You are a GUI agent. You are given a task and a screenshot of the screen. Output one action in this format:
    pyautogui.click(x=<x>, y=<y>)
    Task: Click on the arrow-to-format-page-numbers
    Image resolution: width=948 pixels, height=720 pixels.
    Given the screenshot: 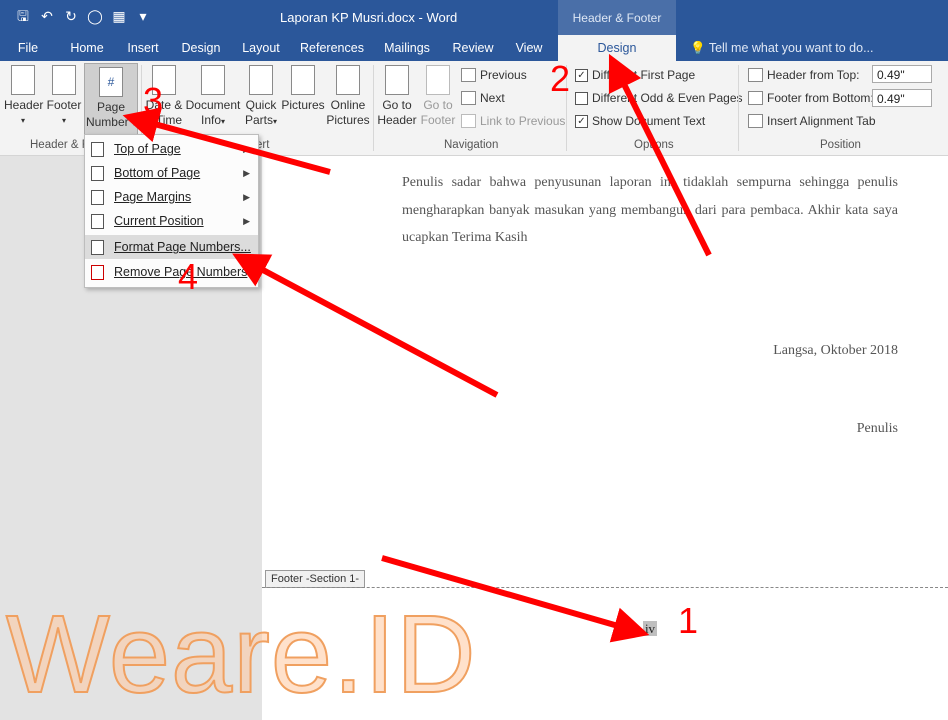 What is the action you would take?
    pyautogui.click(x=365, y=325)
    